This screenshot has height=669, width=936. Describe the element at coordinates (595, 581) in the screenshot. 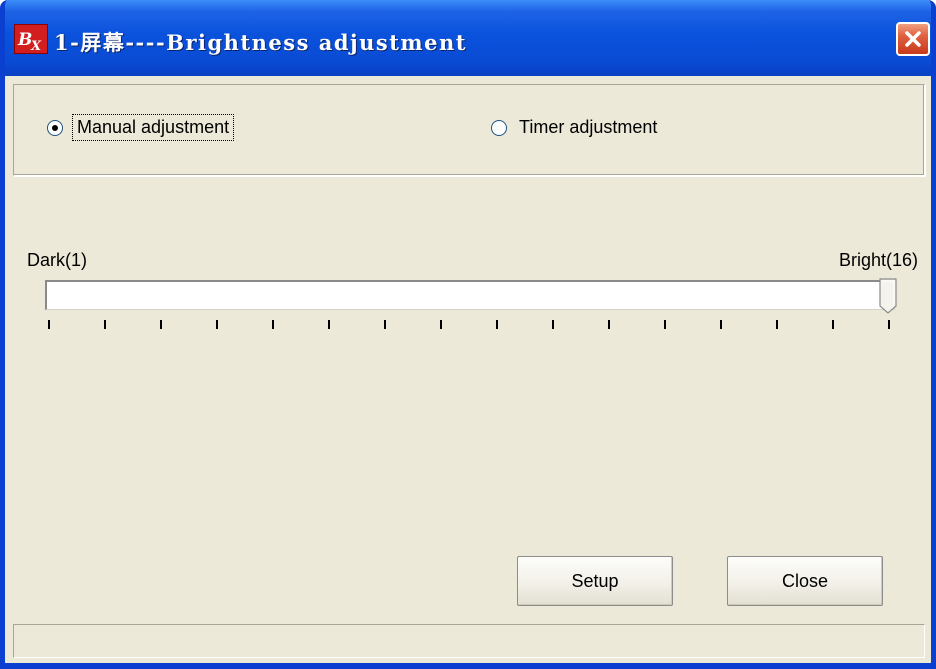

I see `setup-button: Setup` at that location.